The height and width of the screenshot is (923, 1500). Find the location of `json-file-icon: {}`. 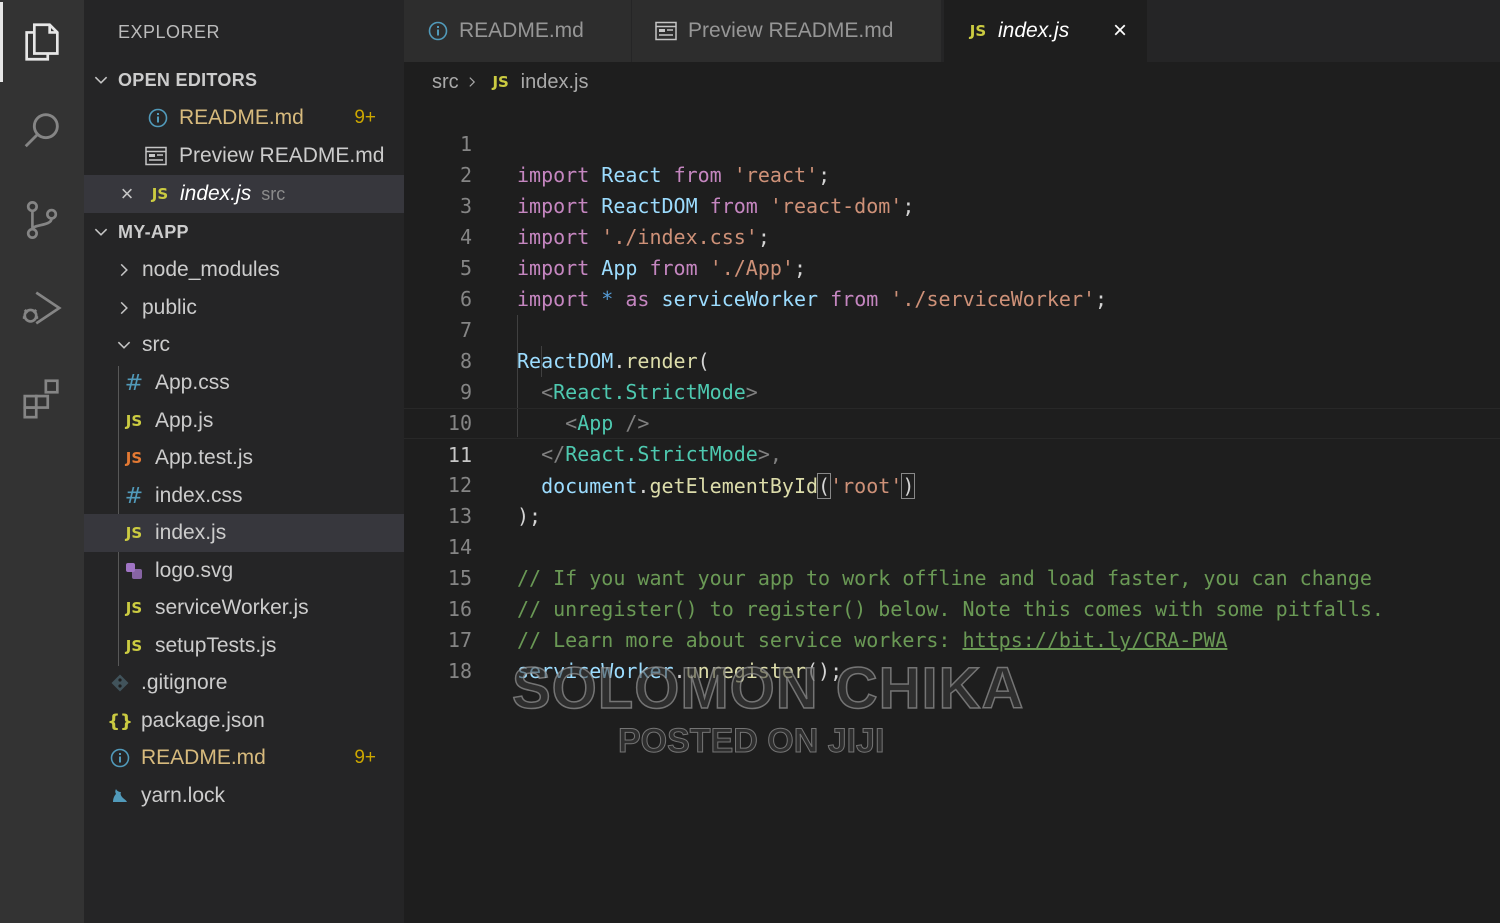

json-file-icon: {} is located at coordinates (120, 721).